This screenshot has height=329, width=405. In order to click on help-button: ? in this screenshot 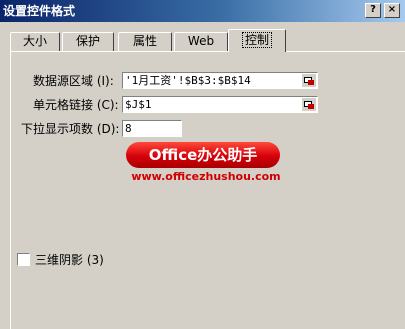, I will do `click(373, 10)`.